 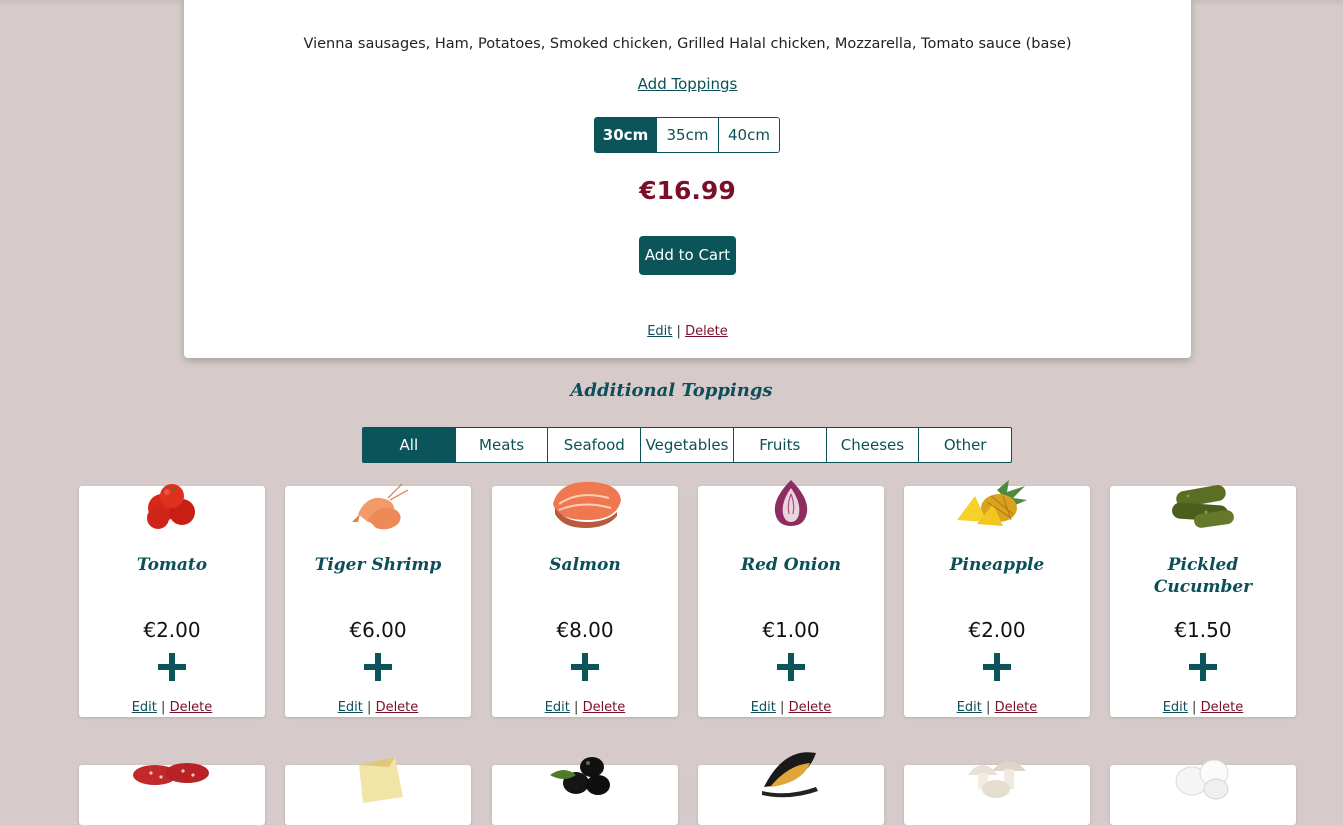 I want to click on red-onion-icon, so click(x=791, y=504).